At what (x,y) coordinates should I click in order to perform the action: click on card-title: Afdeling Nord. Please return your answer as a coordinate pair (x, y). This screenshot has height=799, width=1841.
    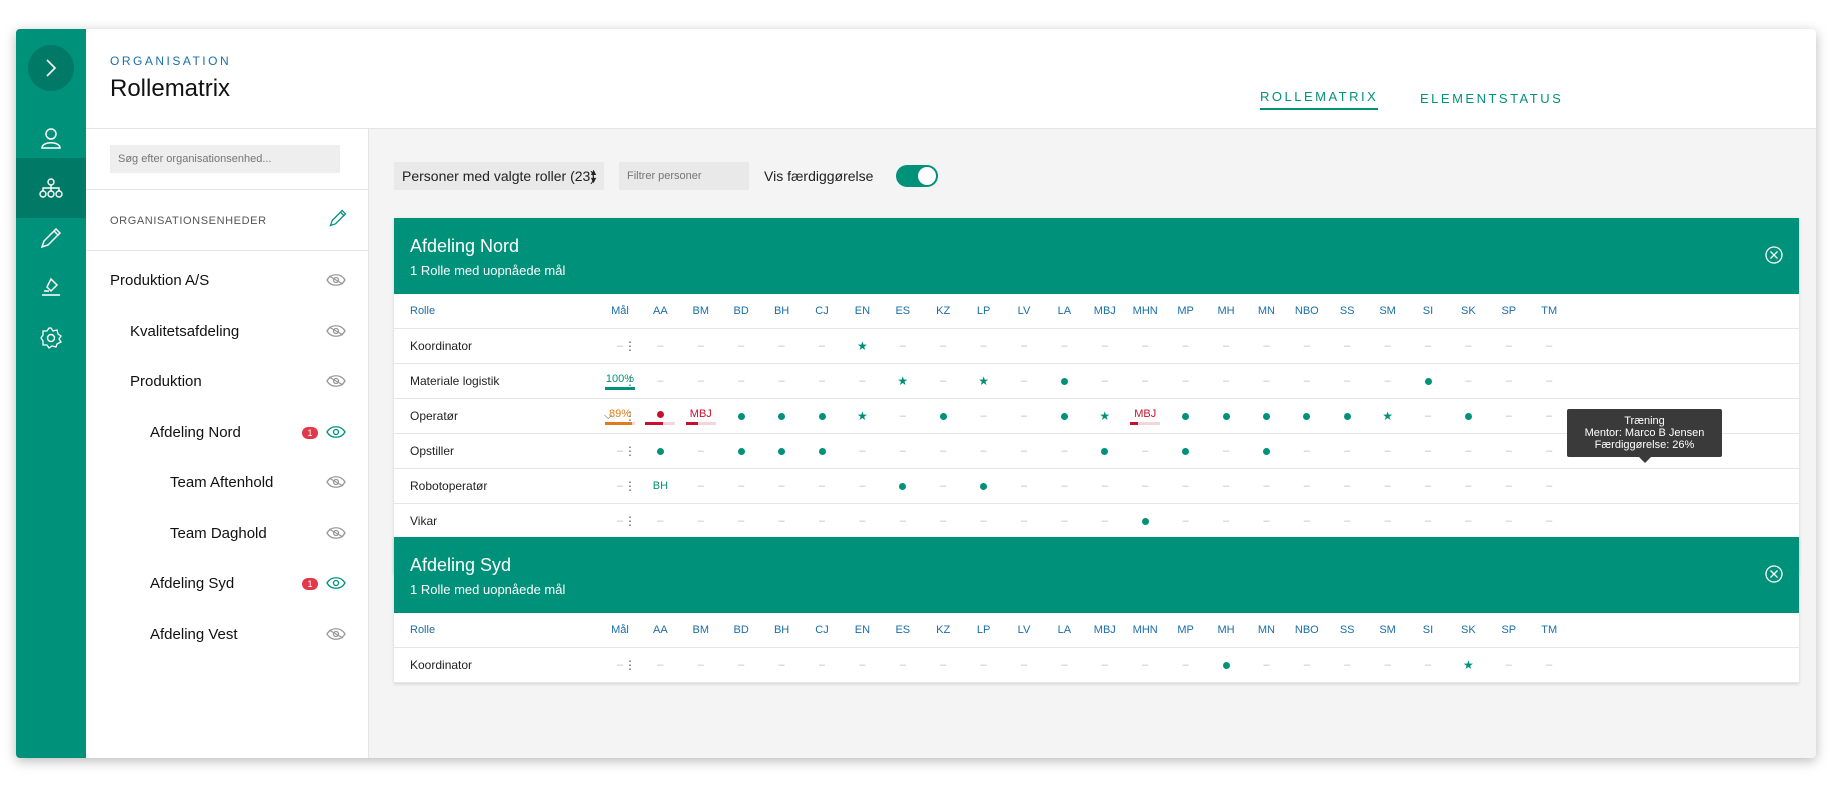
    Looking at the image, I should click on (465, 246).